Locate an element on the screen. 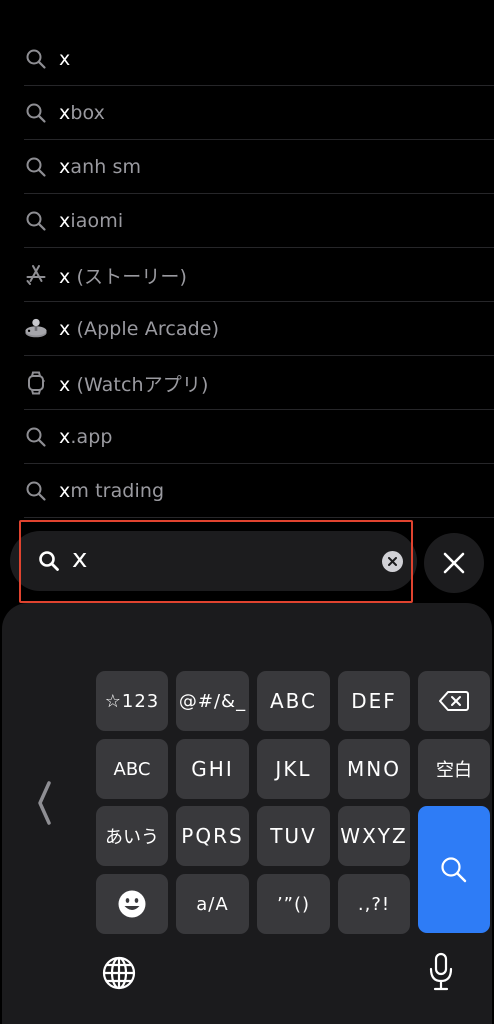  key-jkl: JKL is located at coordinates (293, 769).